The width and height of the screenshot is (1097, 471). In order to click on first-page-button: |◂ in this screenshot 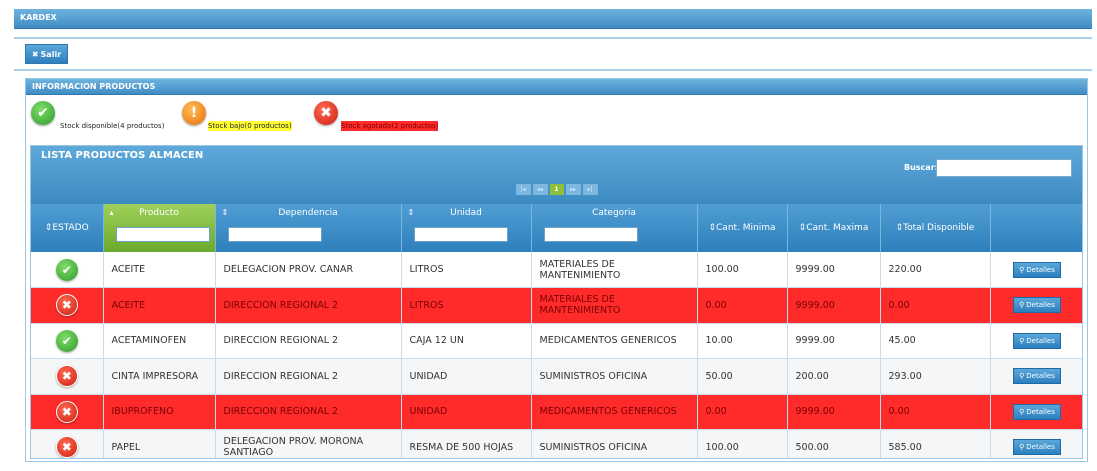, I will do `click(523, 189)`.